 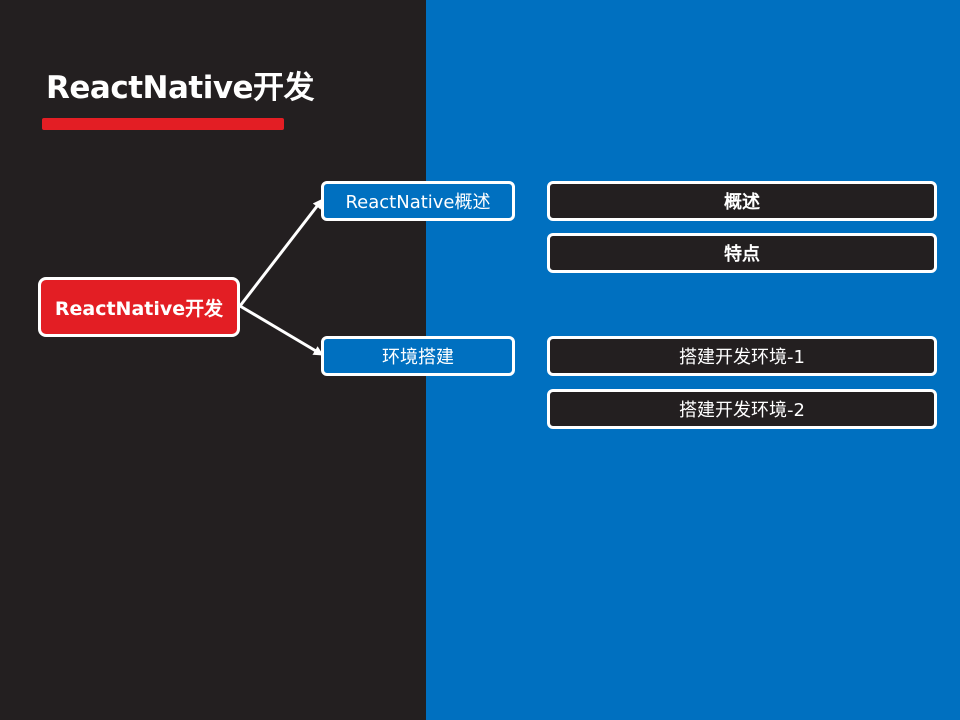 I want to click on branch-node-label: 环境搭建, so click(x=418, y=357).